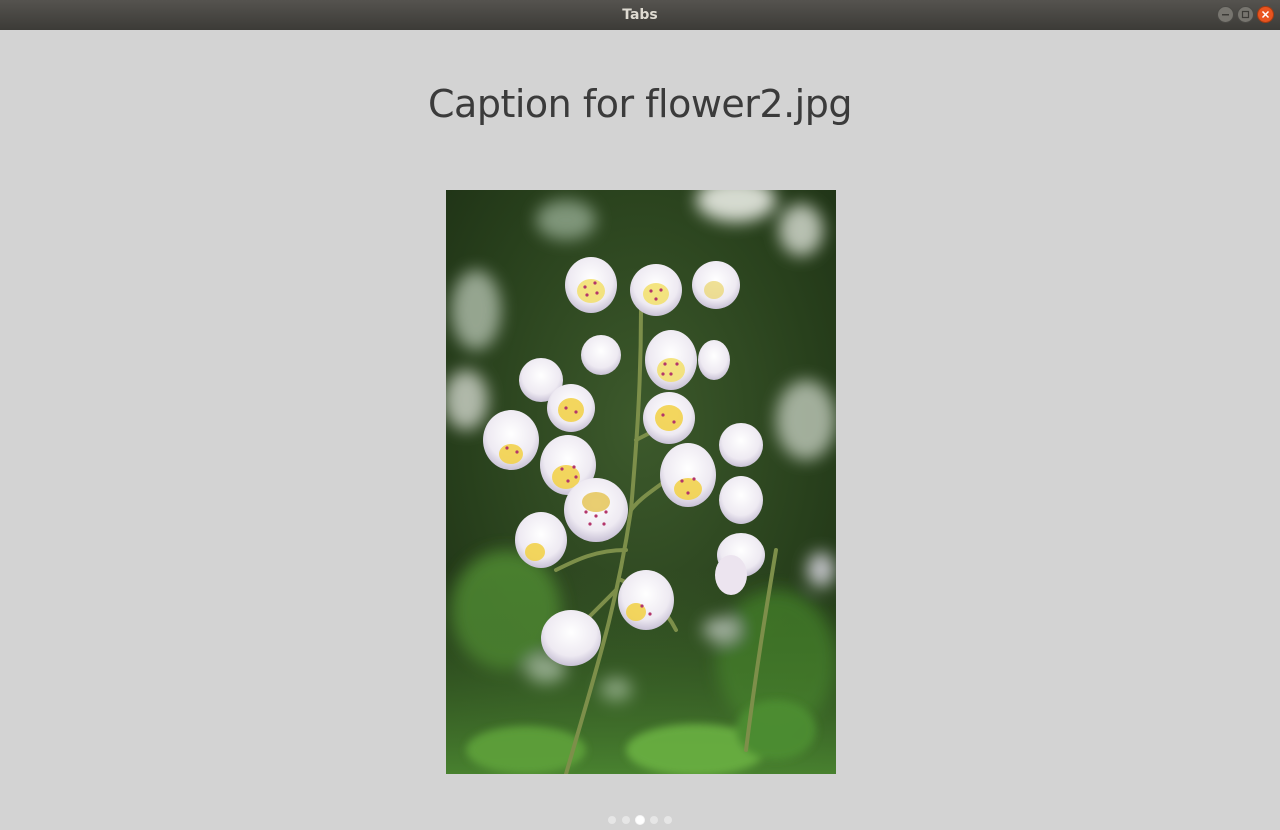  I want to click on close-icon, so click(1265, 14).